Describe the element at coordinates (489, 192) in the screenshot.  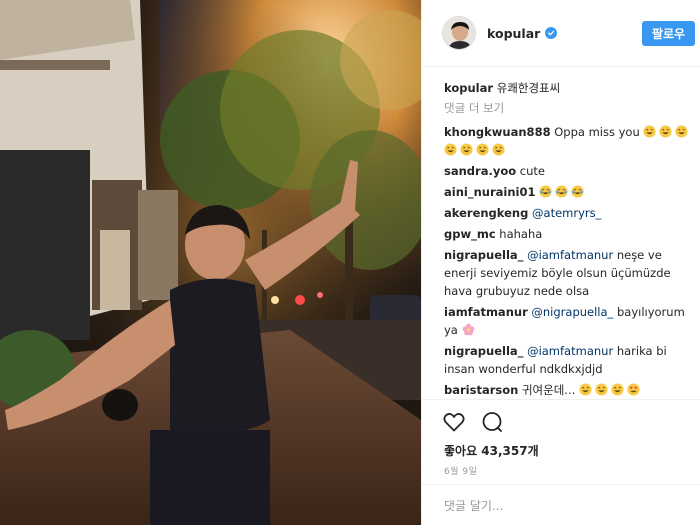
I see `comment-username: aini_nuraini01` at that location.